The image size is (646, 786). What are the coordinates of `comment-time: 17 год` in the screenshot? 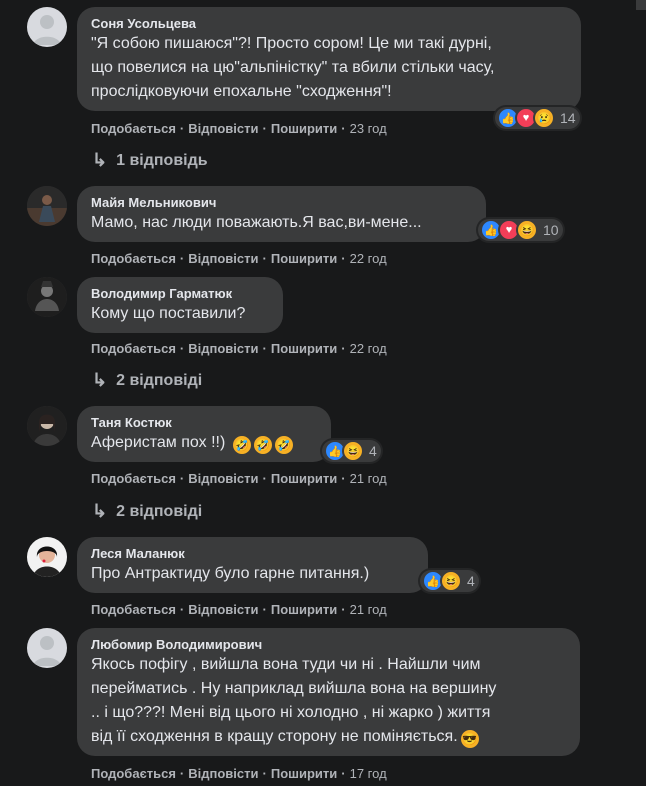 It's located at (368, 773).